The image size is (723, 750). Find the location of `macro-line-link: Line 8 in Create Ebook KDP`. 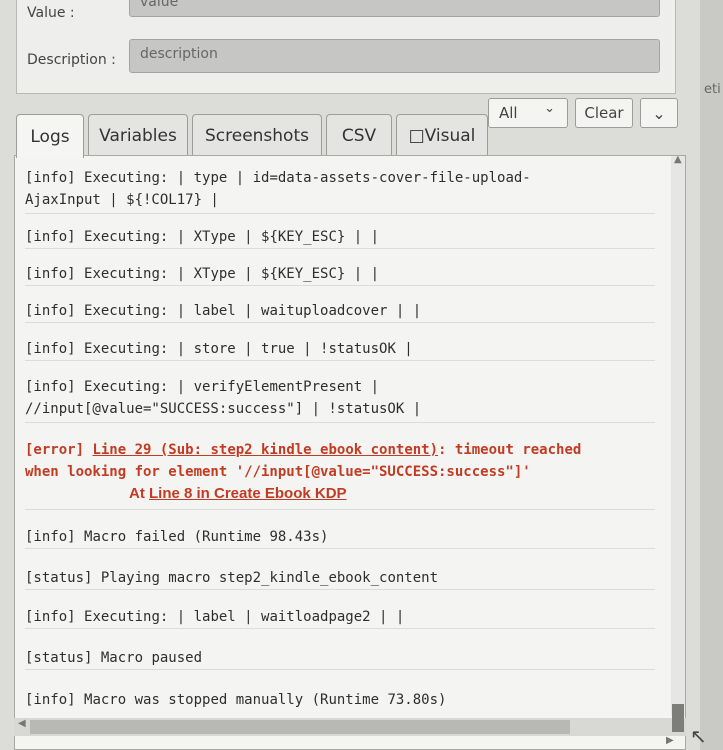

macro-line-link: Line 8 in Create Ebook KDP is located at coordinates (248, 493).